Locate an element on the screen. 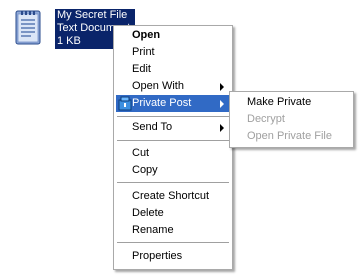 This screenshot has height=277, width=364. menu-item-private-post: Private Post is located at coordinates (173, 103).